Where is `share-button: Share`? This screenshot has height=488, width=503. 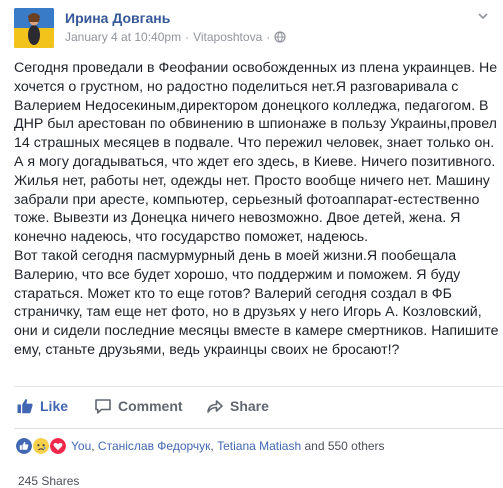 share-button: Share is located at coordinates (237, 406).